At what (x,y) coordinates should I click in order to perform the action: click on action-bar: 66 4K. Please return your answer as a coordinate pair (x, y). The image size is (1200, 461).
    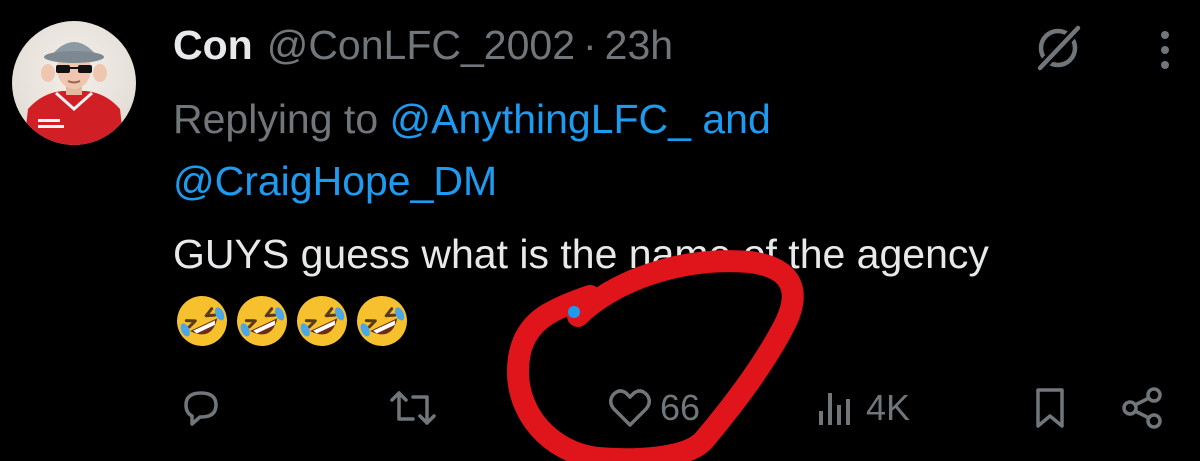
    Looking at the image, I should click on (600, 410).